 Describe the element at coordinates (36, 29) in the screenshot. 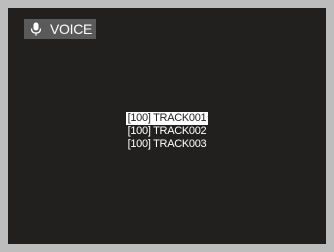

I see `microphone-icon` at that location.